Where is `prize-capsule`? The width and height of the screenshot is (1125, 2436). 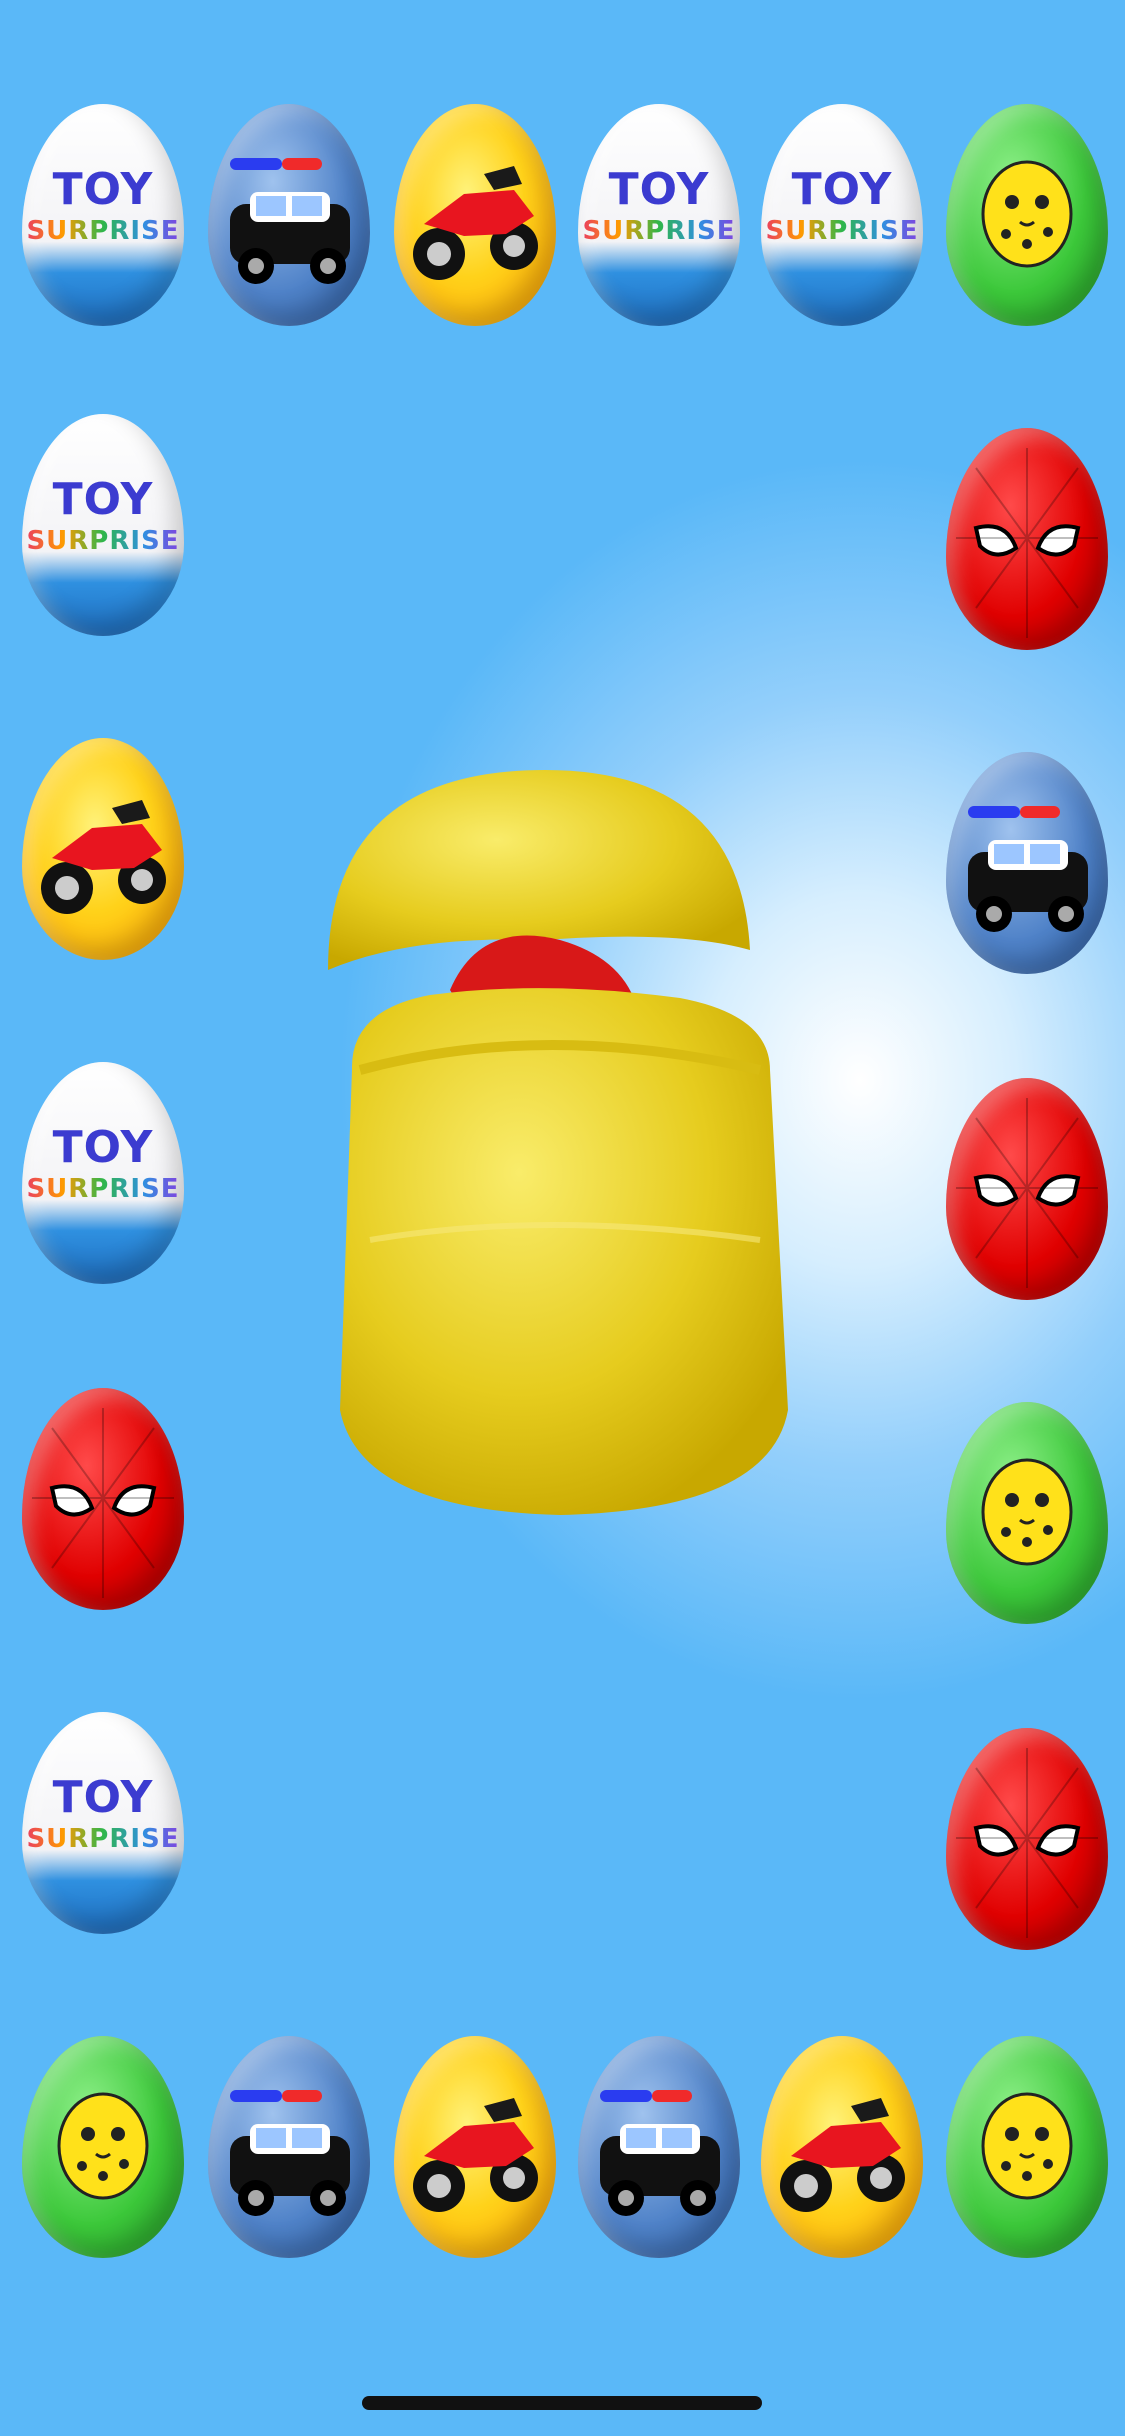
prize-capsule is located at coordinates (560, 1145).